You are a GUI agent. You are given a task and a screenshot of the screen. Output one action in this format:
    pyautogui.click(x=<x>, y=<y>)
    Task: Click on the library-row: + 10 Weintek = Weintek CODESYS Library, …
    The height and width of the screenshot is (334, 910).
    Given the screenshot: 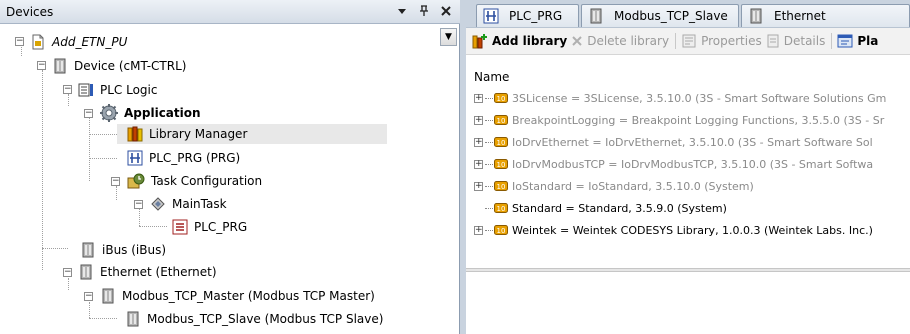 What is the action you would take?
    pyautogui.click(x=673, y=230)
    